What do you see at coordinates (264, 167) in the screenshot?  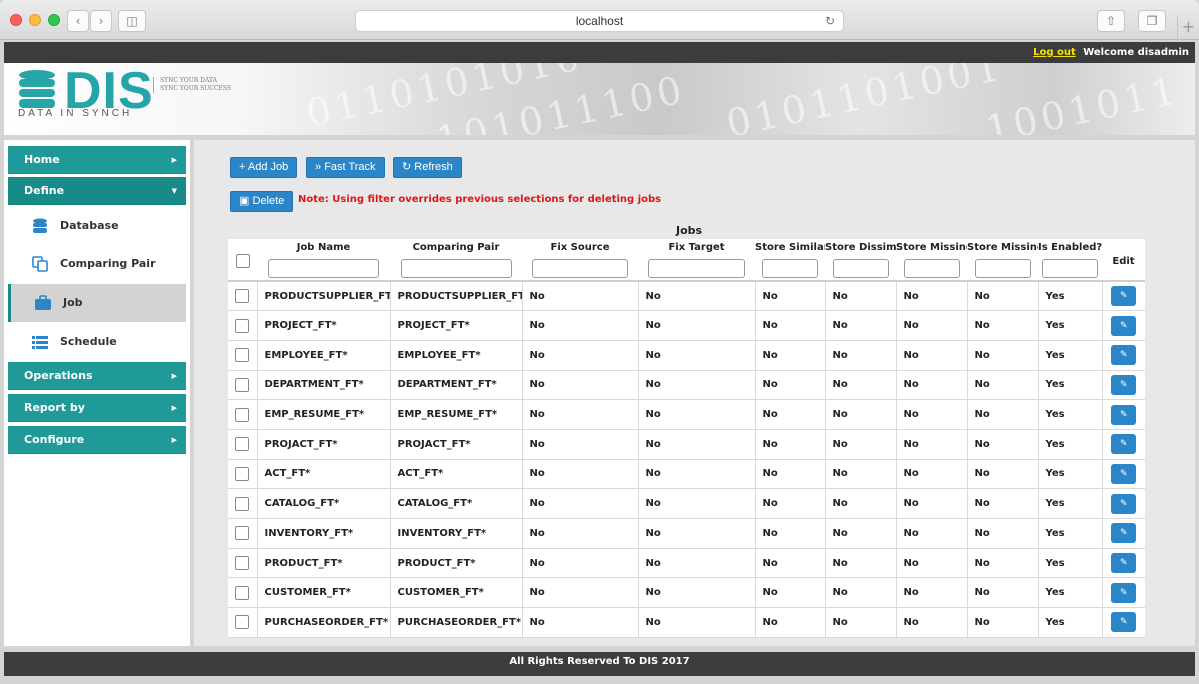 I see `add-job-button: + Add Job` at bounding box center [264, 167].